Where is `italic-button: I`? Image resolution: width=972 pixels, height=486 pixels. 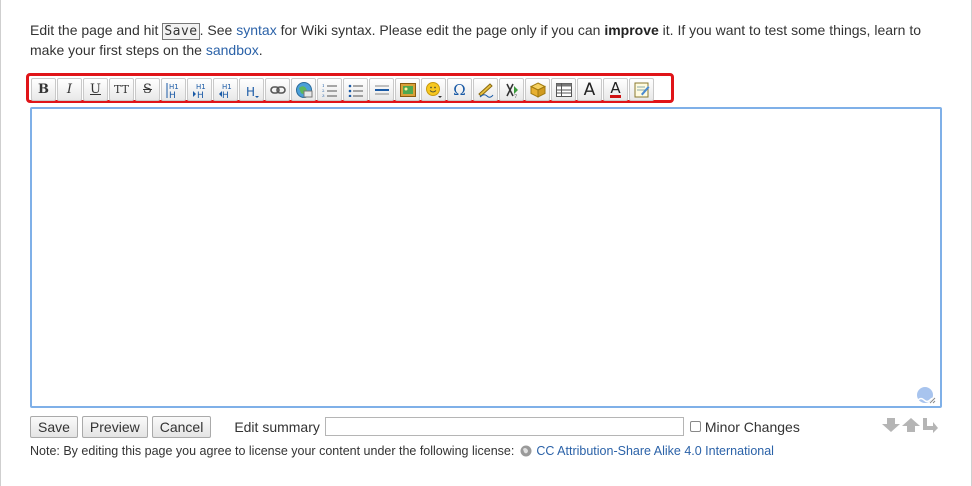
italic-button: I is located at coordinates (69, 89).